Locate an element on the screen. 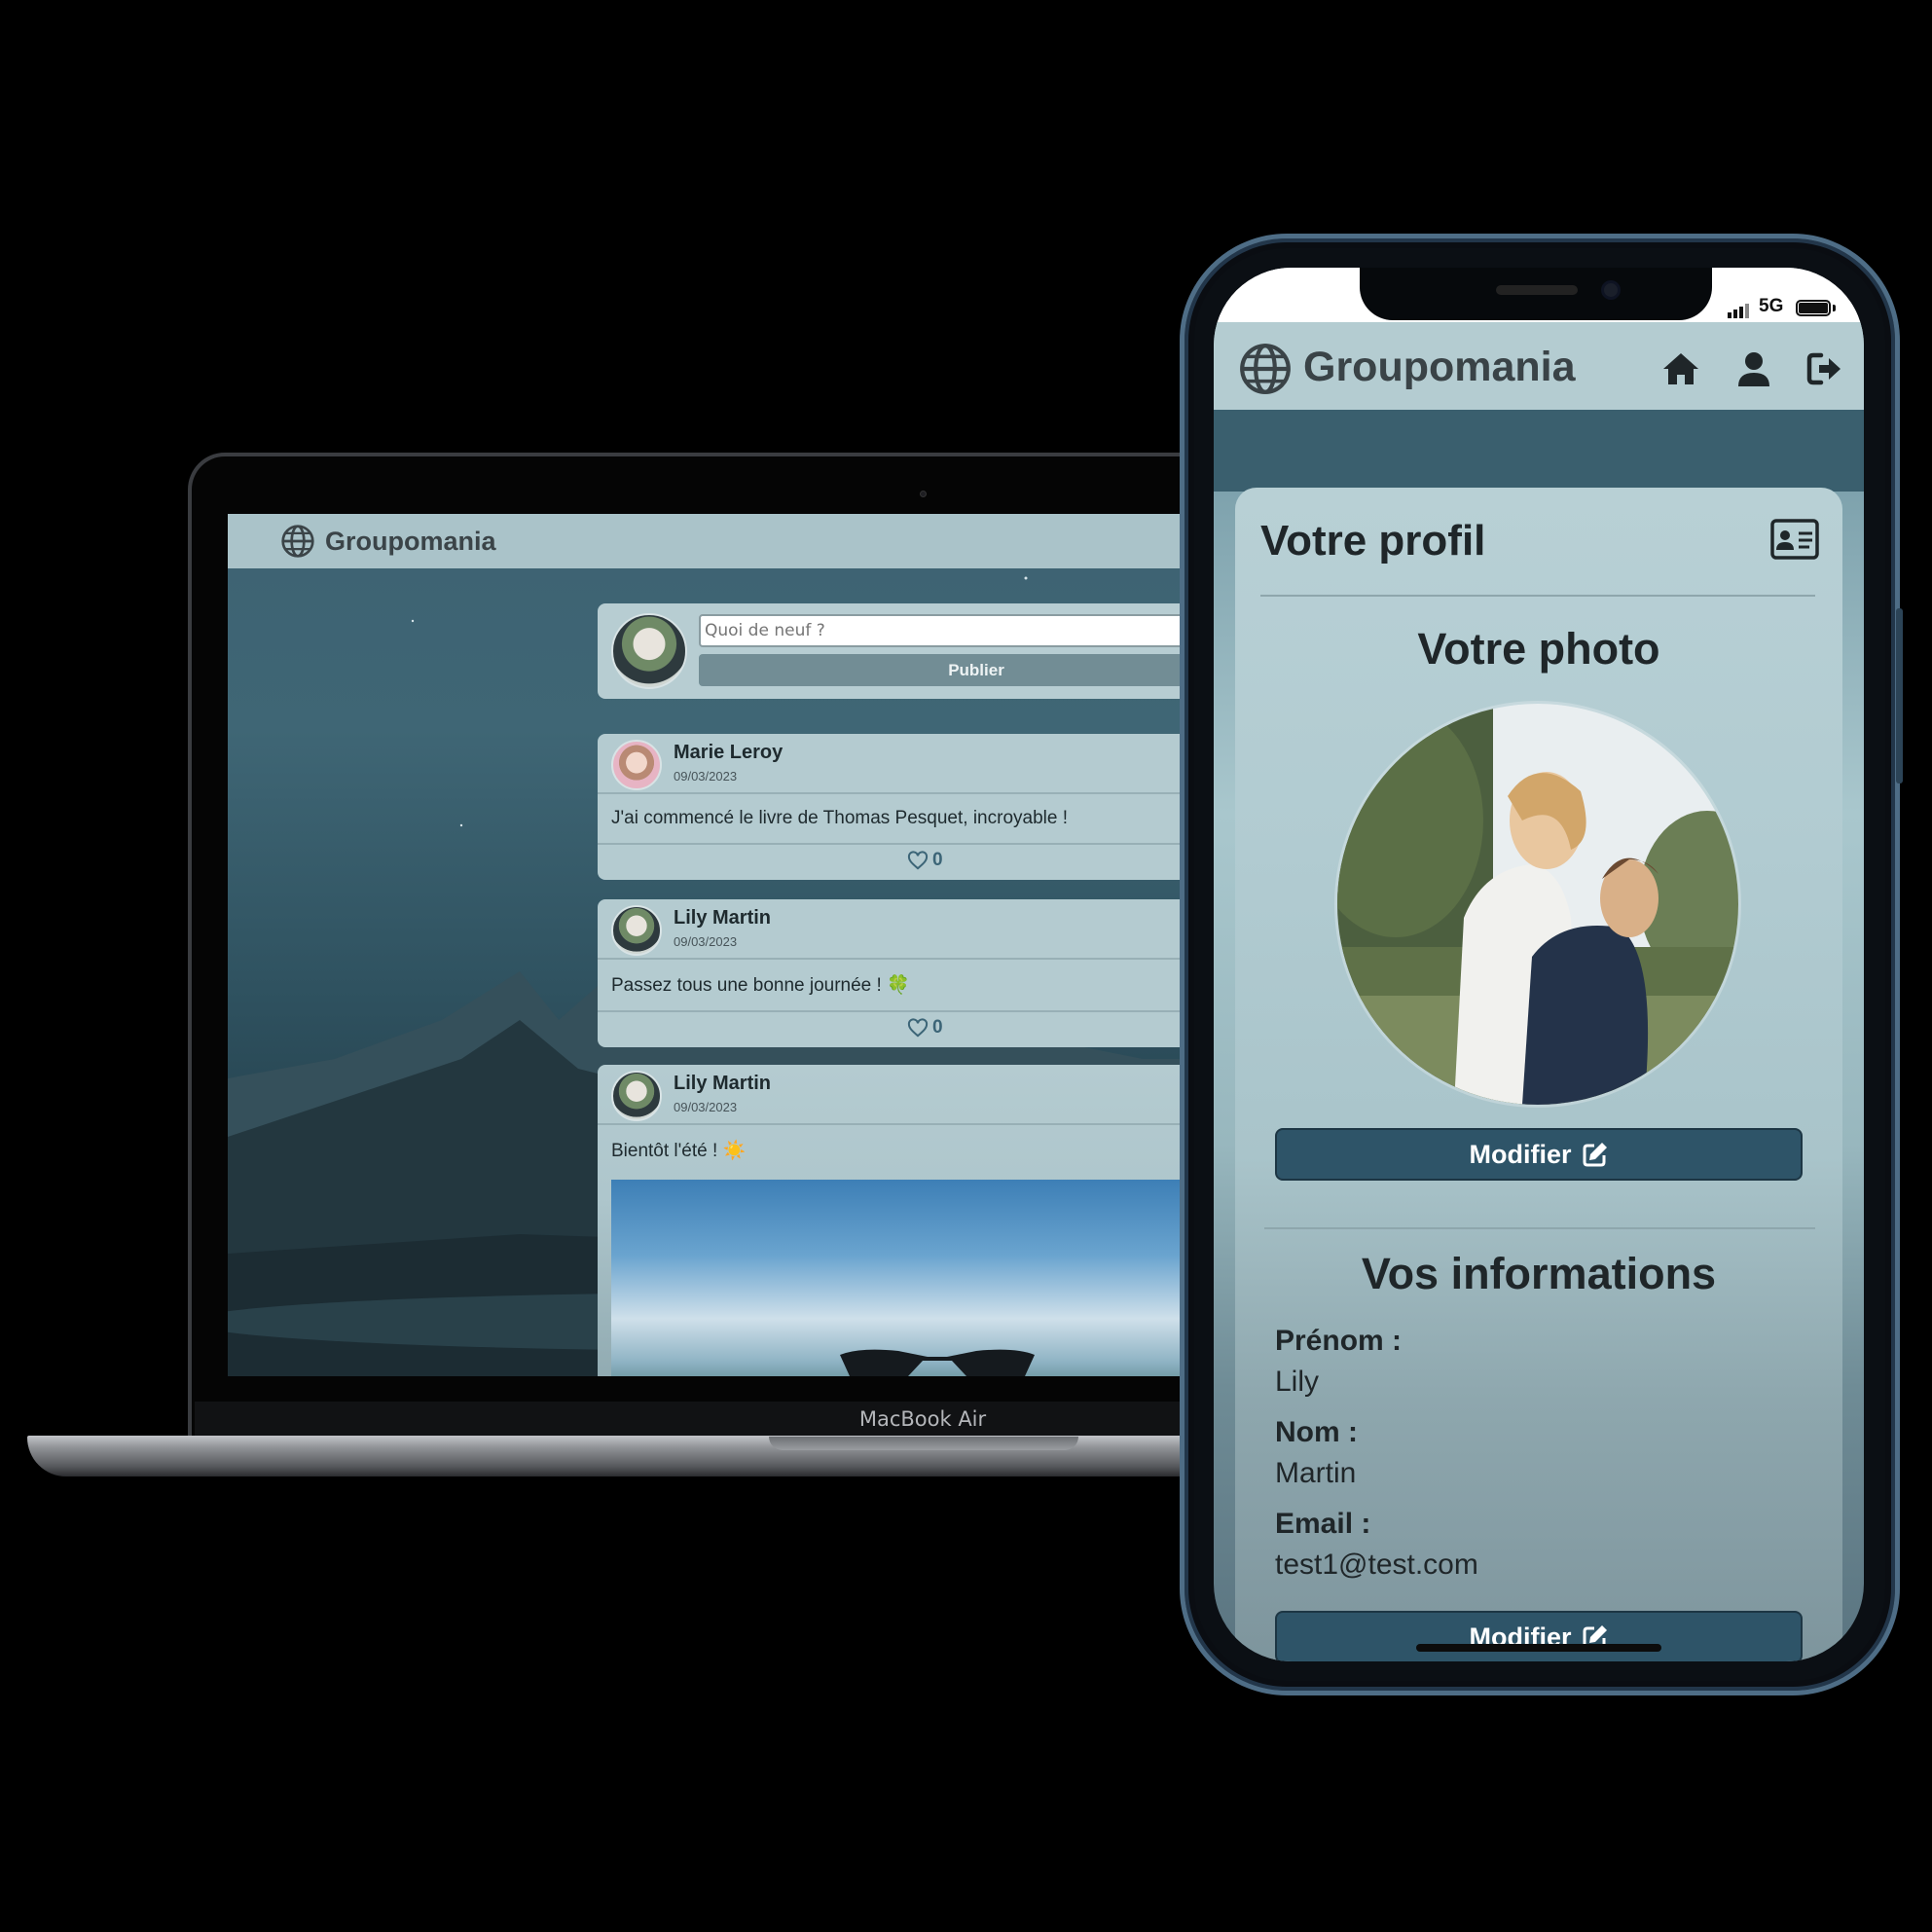  edit-icon is located at coordinates (1595, 1155).